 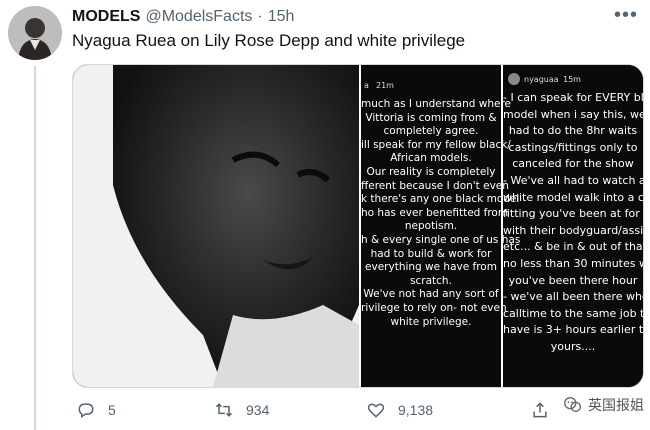 What do you see at coordinates (366, 85) in the screenshot?
I see `story-middle-user: a` at bounding box center [366, 85].